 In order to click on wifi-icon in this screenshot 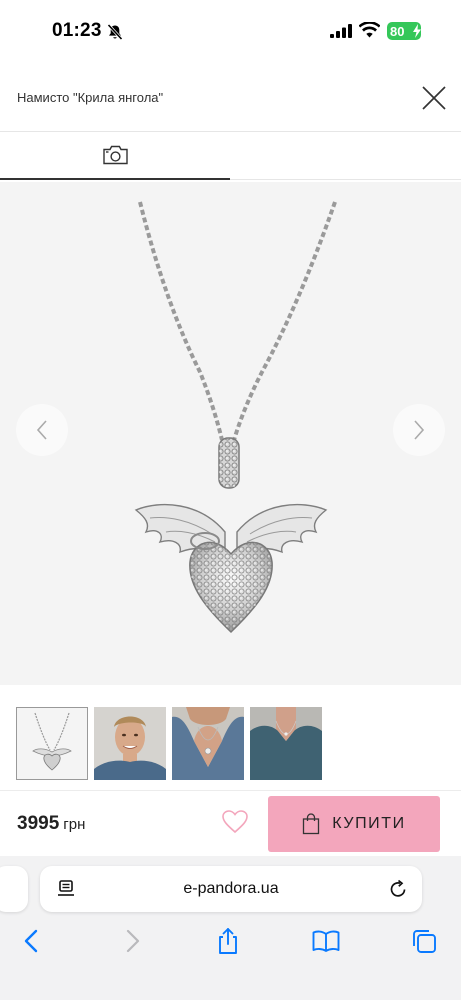, I will do `click(369, 30)`.